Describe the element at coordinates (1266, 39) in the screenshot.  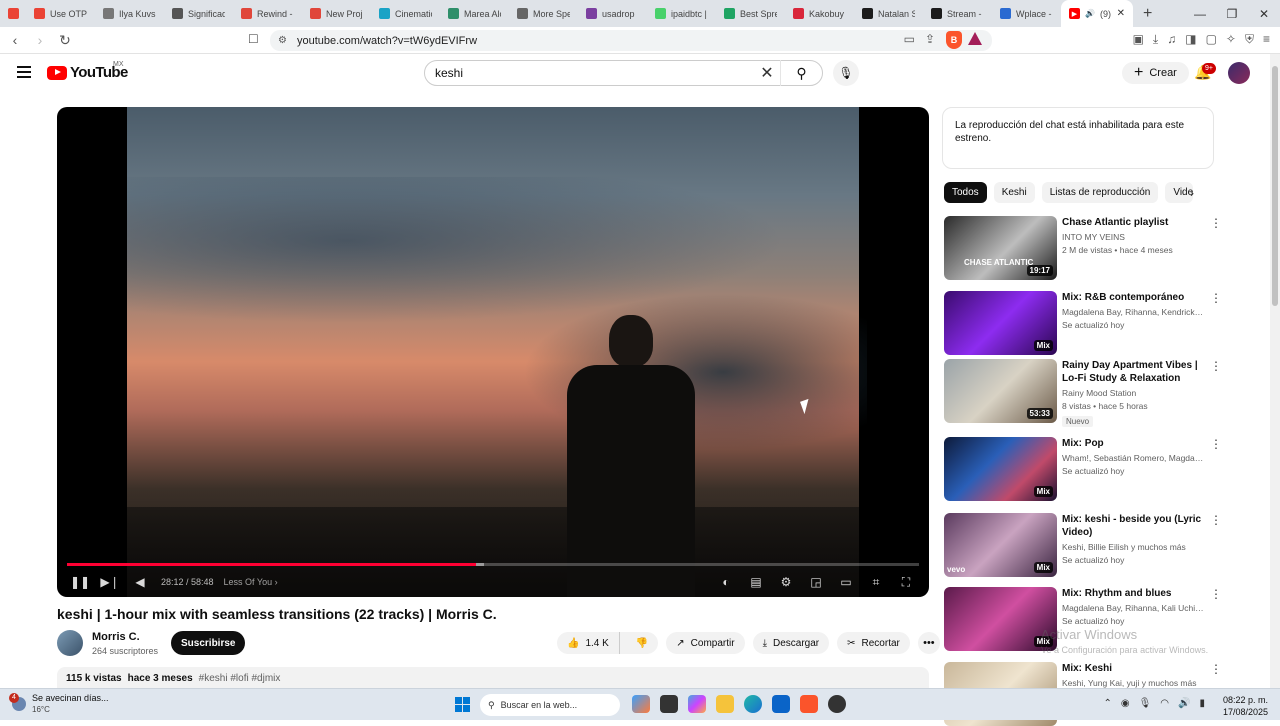
I see `browser-menu-icon: ≡` at that location.